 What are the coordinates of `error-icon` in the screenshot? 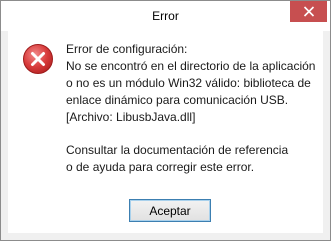 It's located at (38, 59).